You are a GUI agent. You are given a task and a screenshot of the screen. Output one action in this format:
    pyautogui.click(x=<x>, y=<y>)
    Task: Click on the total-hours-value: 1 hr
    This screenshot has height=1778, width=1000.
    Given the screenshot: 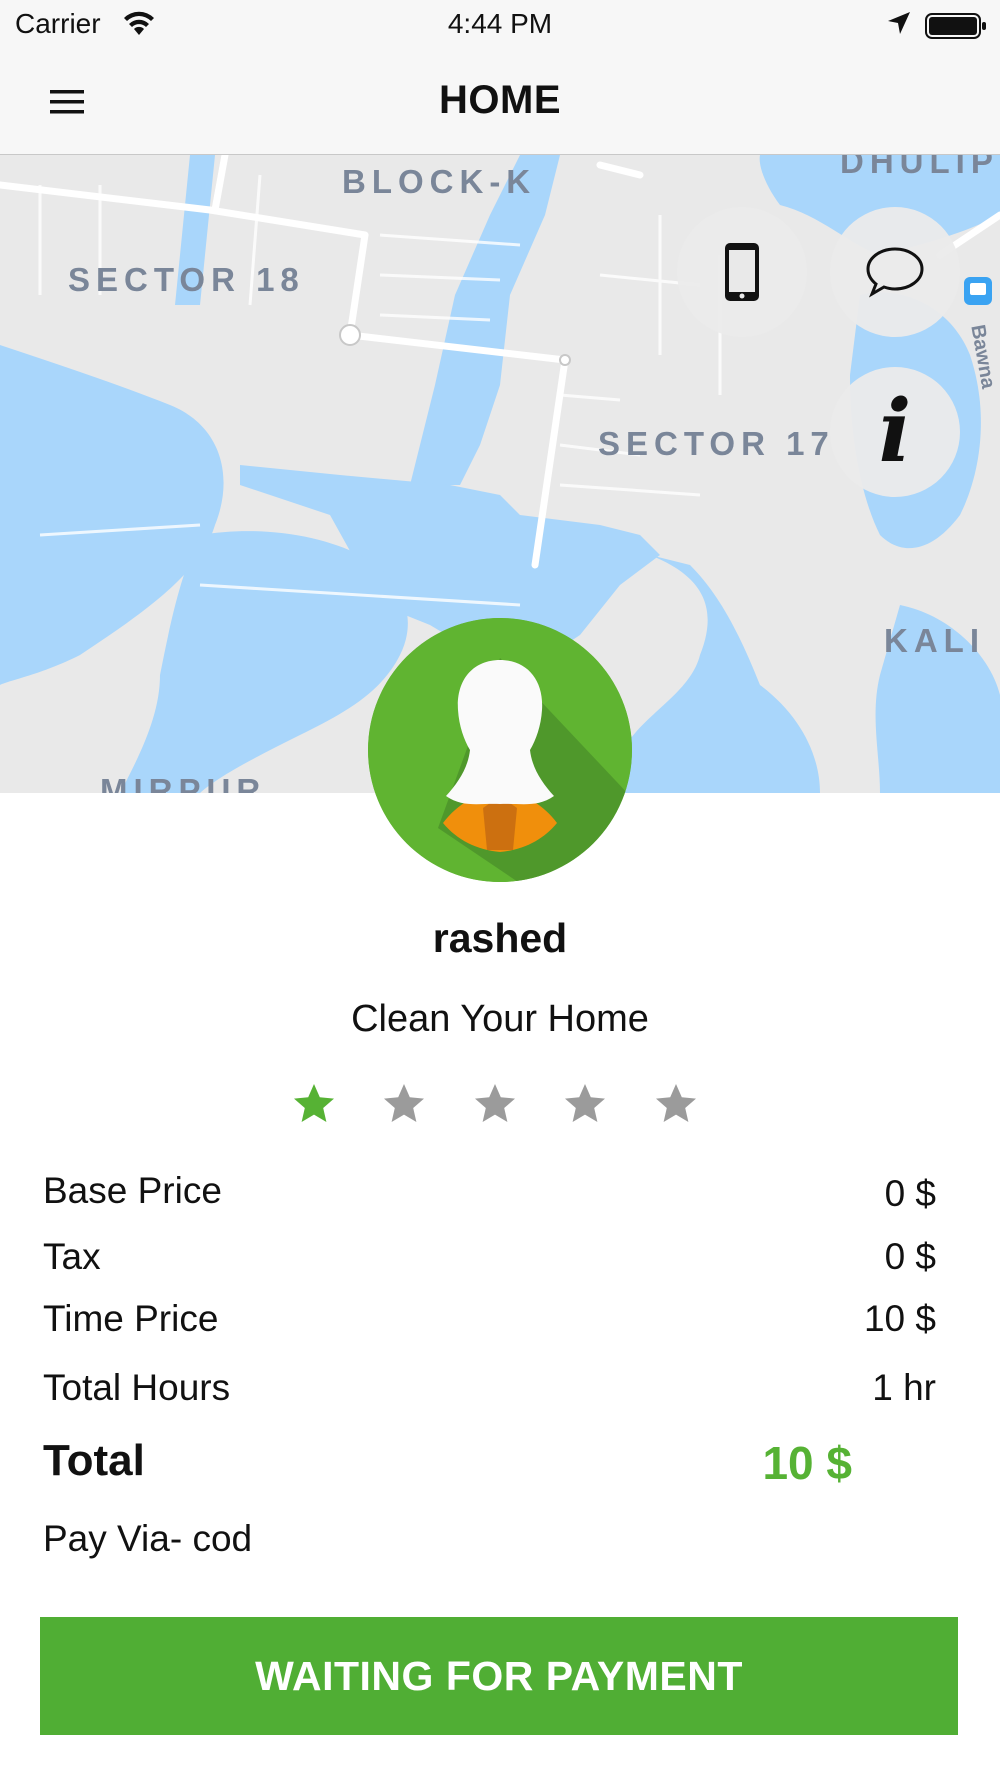 What is the action you would take?
    pyautogui.click(x=904, y=1387)
    